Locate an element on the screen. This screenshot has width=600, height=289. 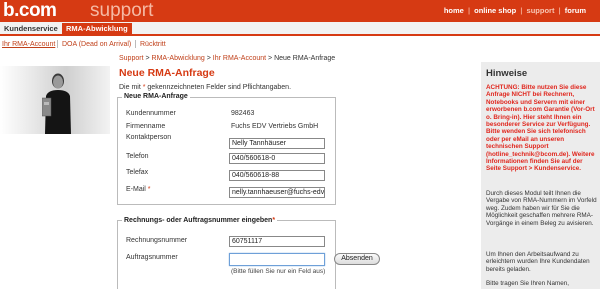
auftragsnummer-input is located at coordinates (277, 259).